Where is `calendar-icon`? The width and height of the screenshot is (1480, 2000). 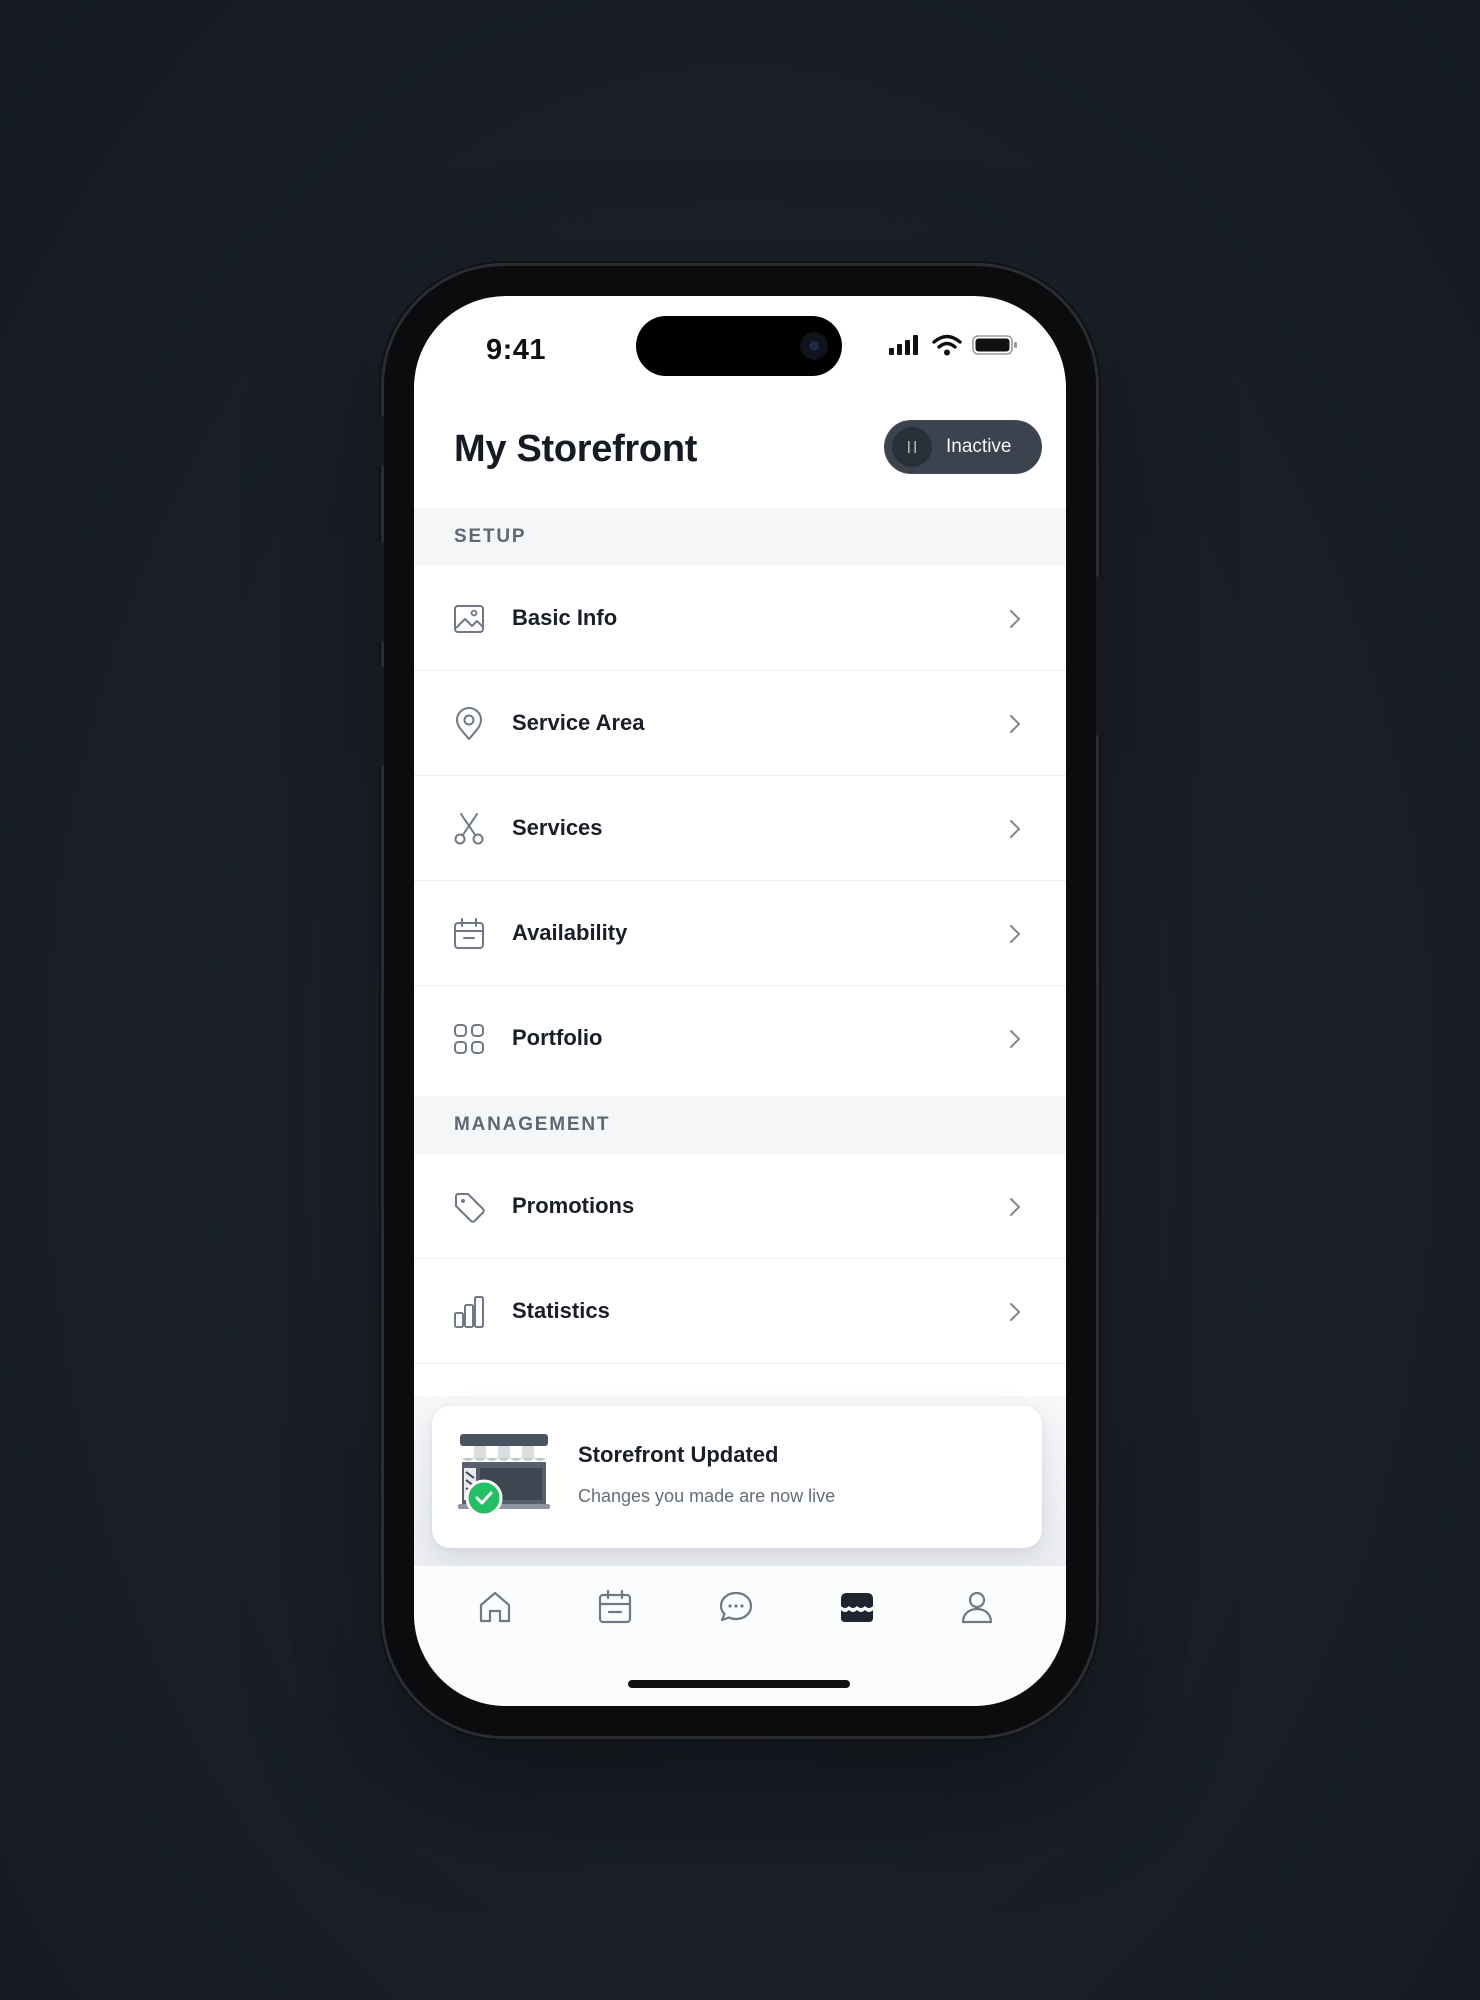
calendar-icon is located at coordinates (469, 933).